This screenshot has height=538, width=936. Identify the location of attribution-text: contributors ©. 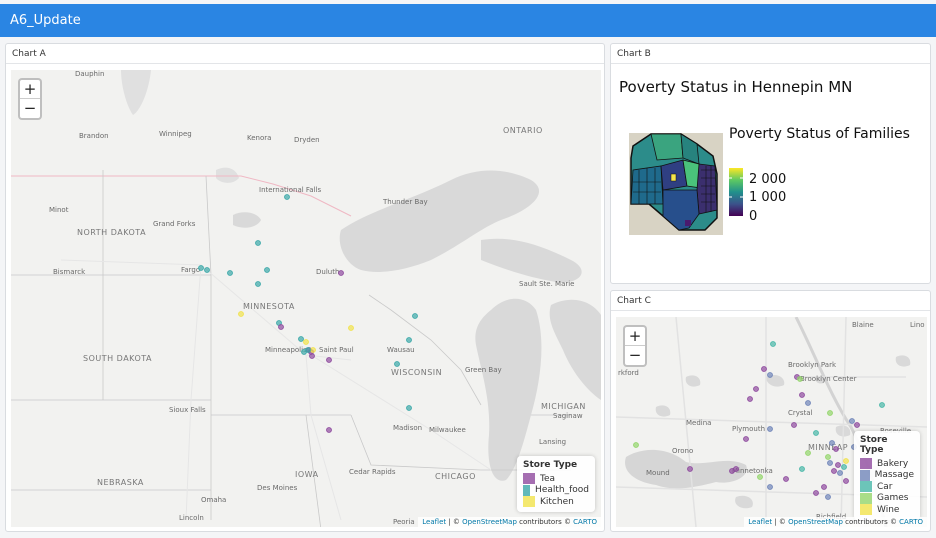
(545, 522).